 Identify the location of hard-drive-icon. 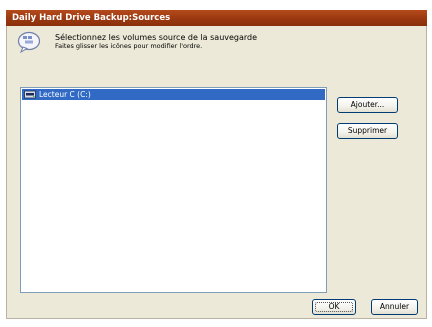
(30, 94).